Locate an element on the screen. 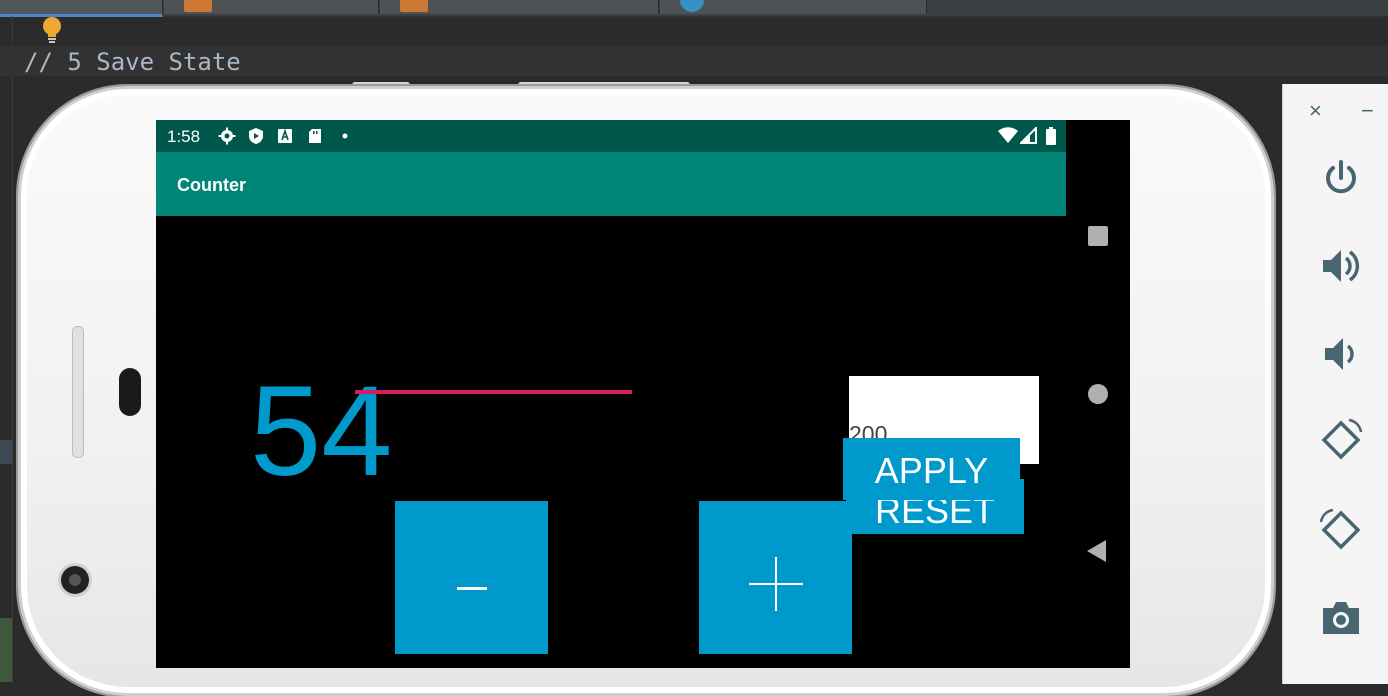  code-comment: // 5 Save State is located at coordinates (132, 62).